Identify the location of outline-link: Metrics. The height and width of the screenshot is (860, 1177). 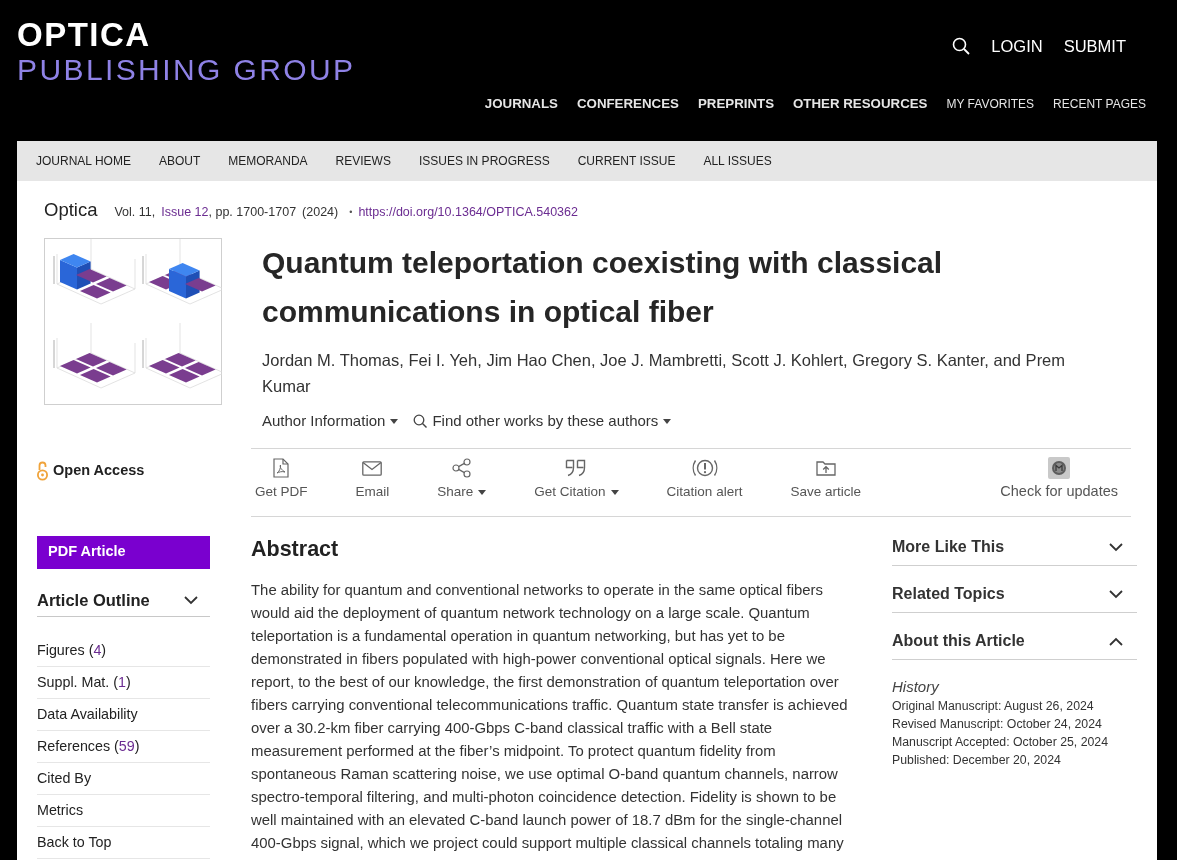
(123, 810).